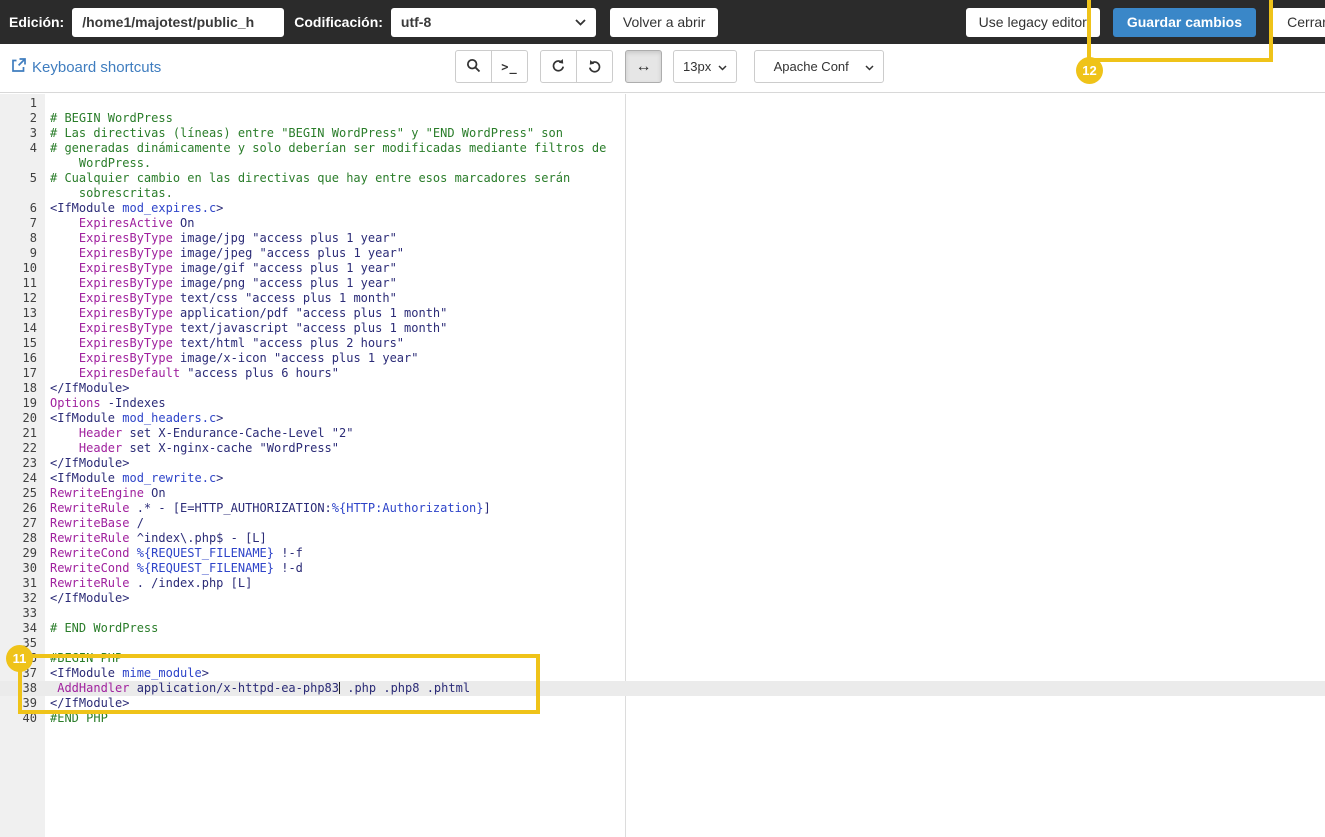  Describe the element at coordinates (33, 253) in the screenshot. I see `line-number: 9` at that location.